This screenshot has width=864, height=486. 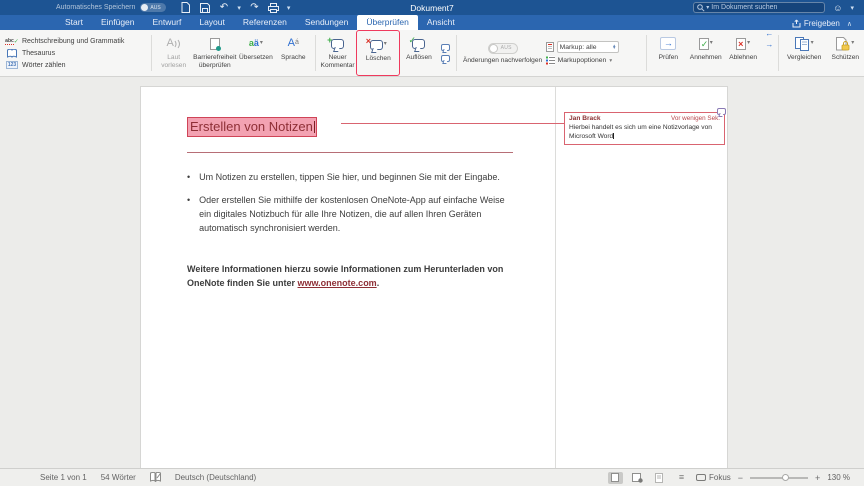 I want to click on undo-icon: ↶, so click(x=223, y=7).